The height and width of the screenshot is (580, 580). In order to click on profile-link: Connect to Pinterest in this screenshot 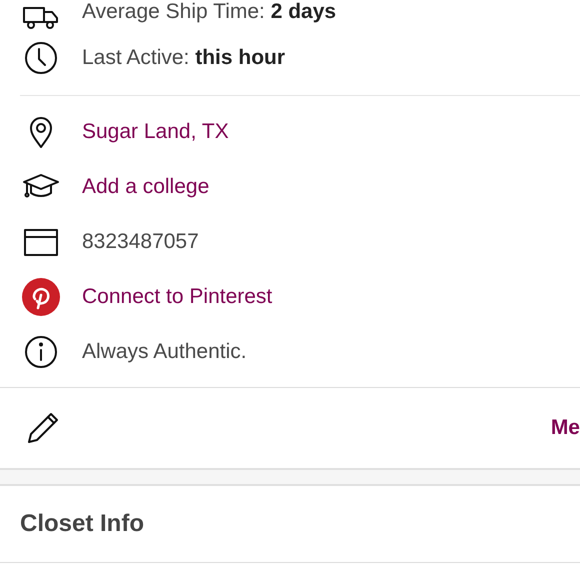, I will do `click(177, 296)`.